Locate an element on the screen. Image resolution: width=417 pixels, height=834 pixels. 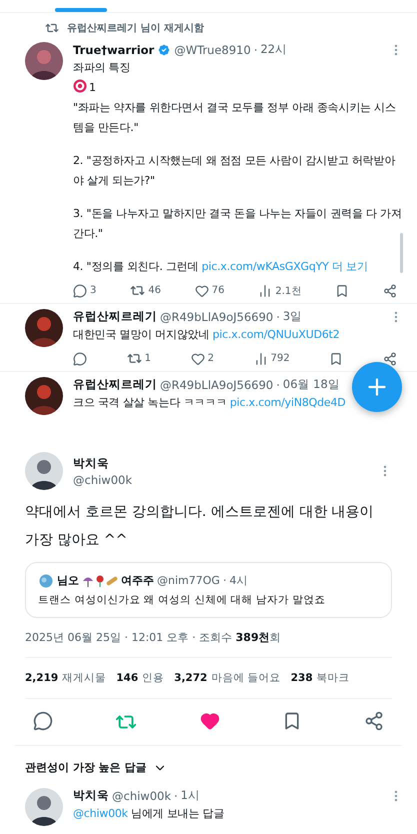
like-button: 2 is located at coordinates (202, 359).